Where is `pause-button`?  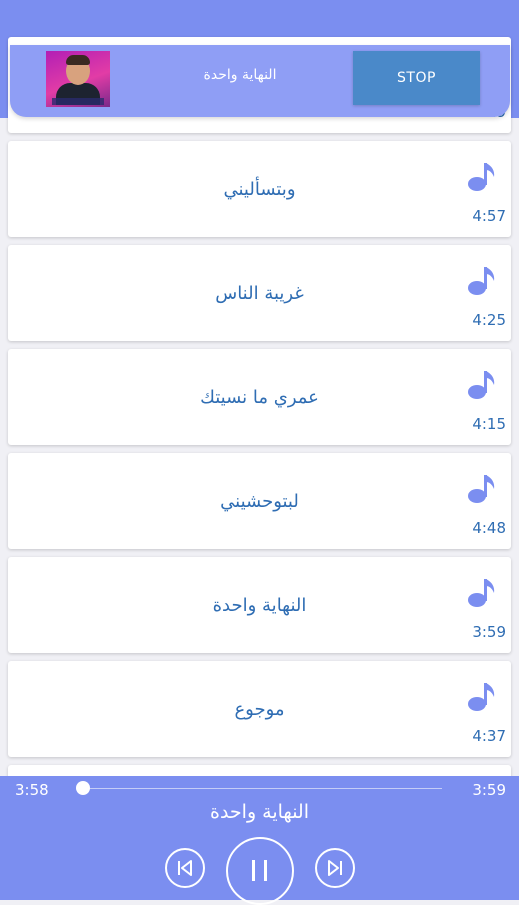 pause-button is located at coordinates (260, 871).